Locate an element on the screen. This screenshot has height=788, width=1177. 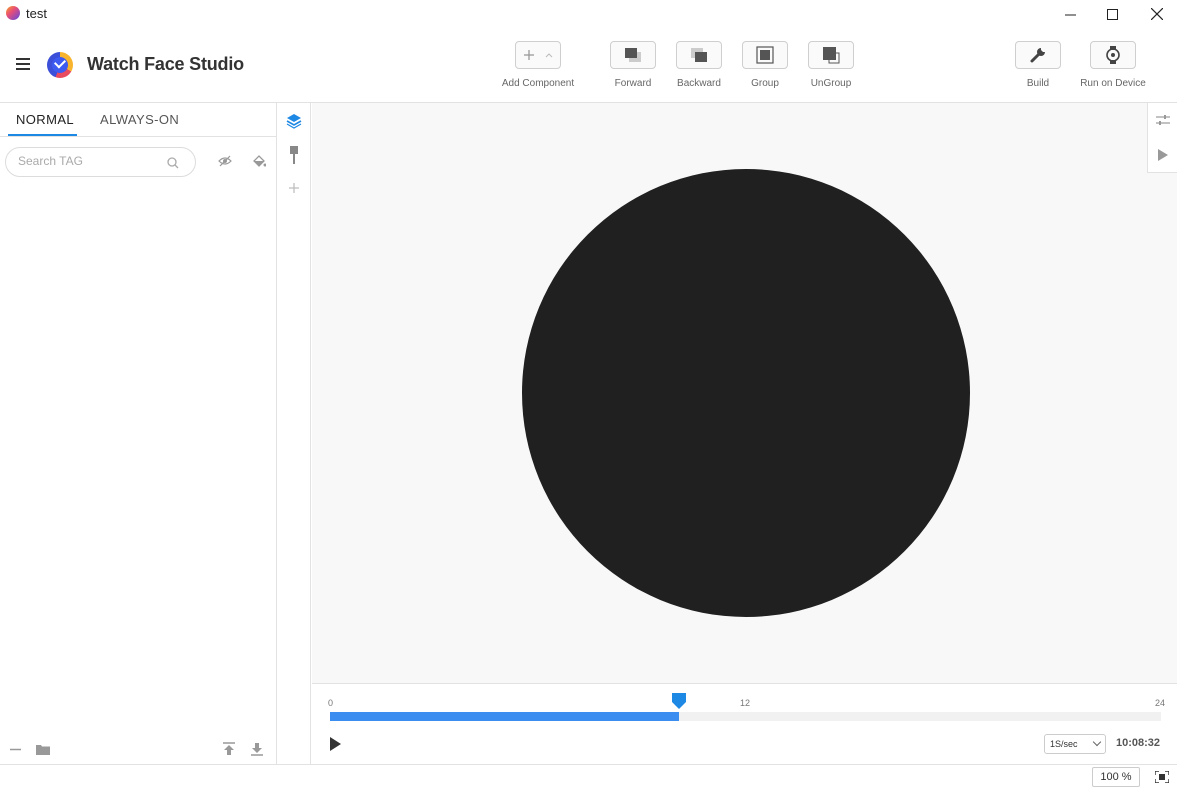
close-button is located at coordinates (1155, 14).